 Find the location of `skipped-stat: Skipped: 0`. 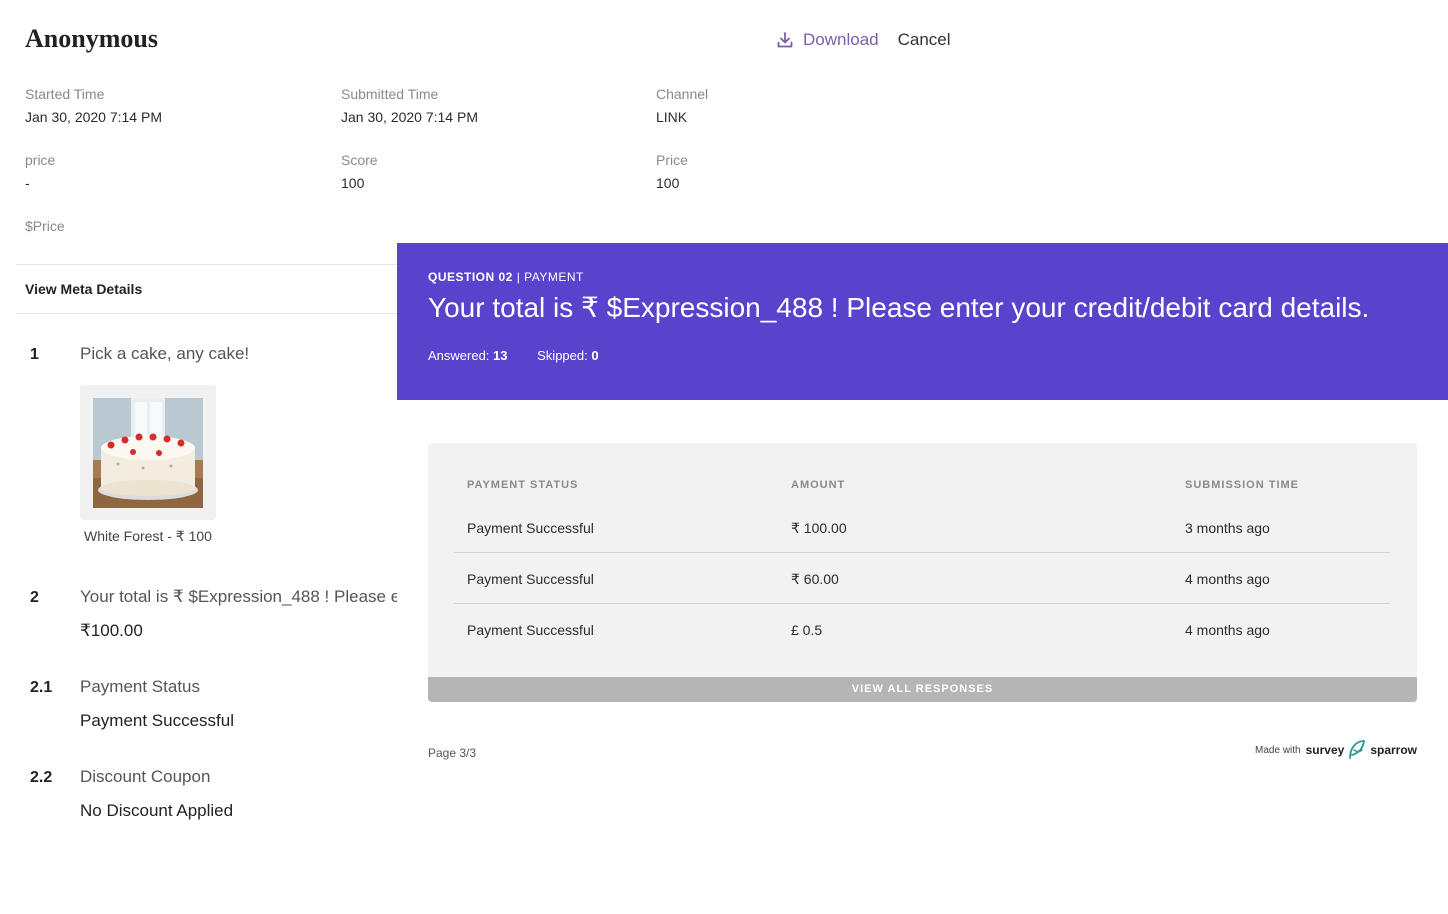

skipped-stat: Skipped: 0 is located at coordinates (567, 355).